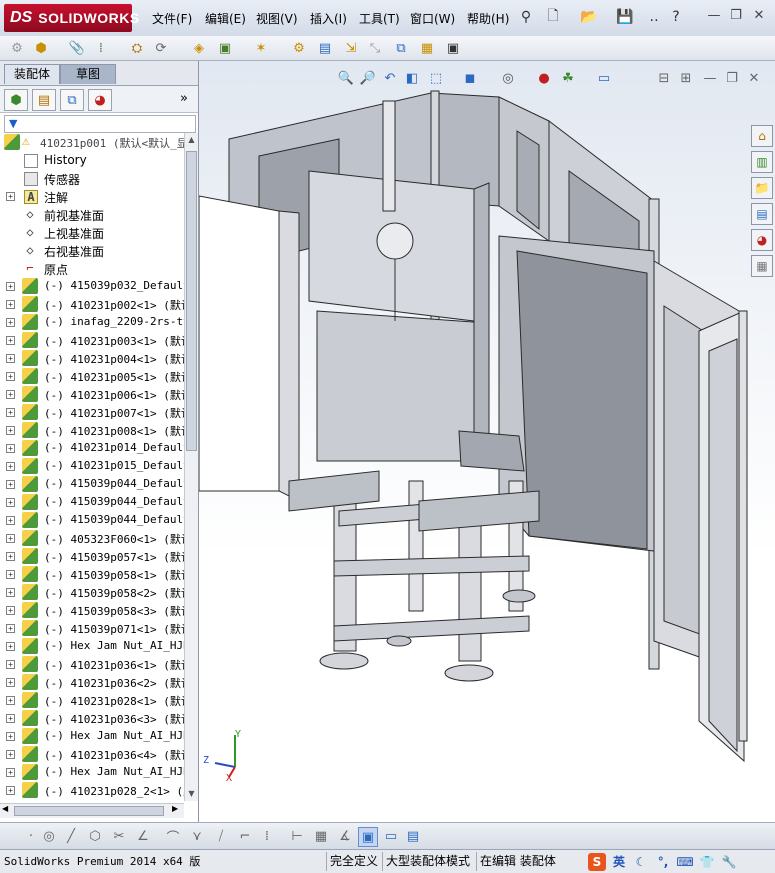 The image size is (775, 873). What do you see at coordinates (432, 18) in the screenshot?
I see `menu-window: 窗口(W)` at bounding box center [432, 18].